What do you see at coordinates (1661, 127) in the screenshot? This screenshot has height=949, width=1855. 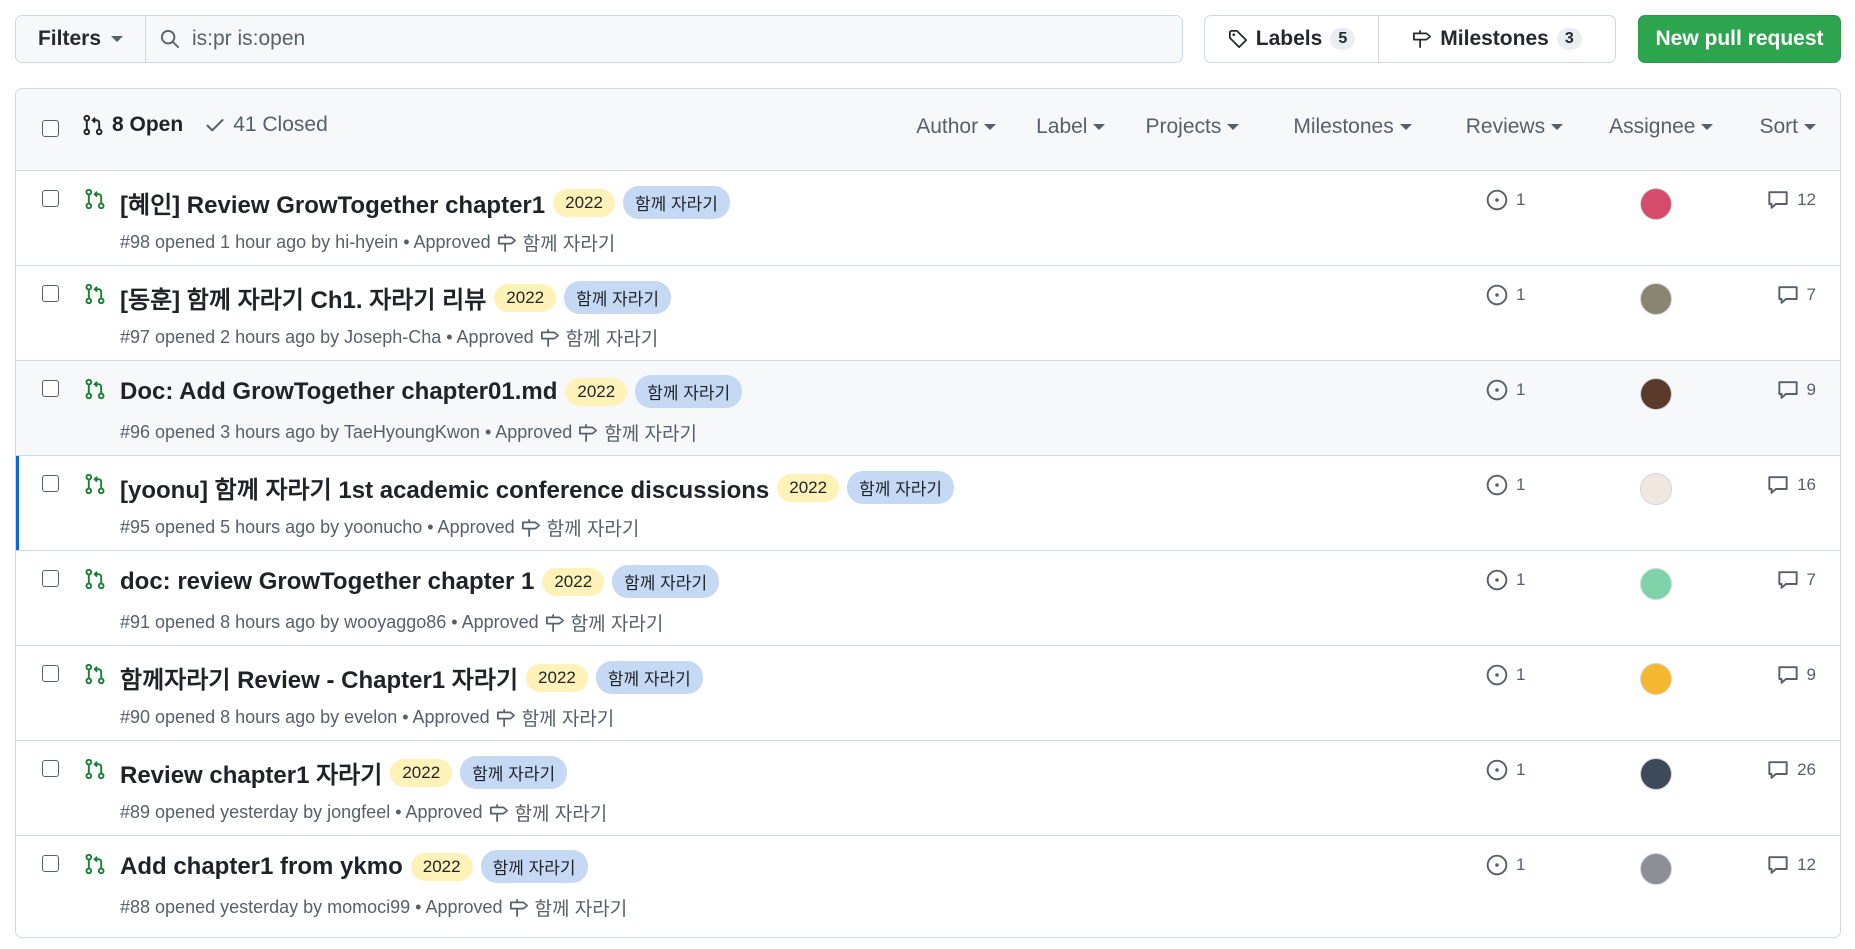 I see `assignee-filter: Assignee` at bounding box center [1661, 127].